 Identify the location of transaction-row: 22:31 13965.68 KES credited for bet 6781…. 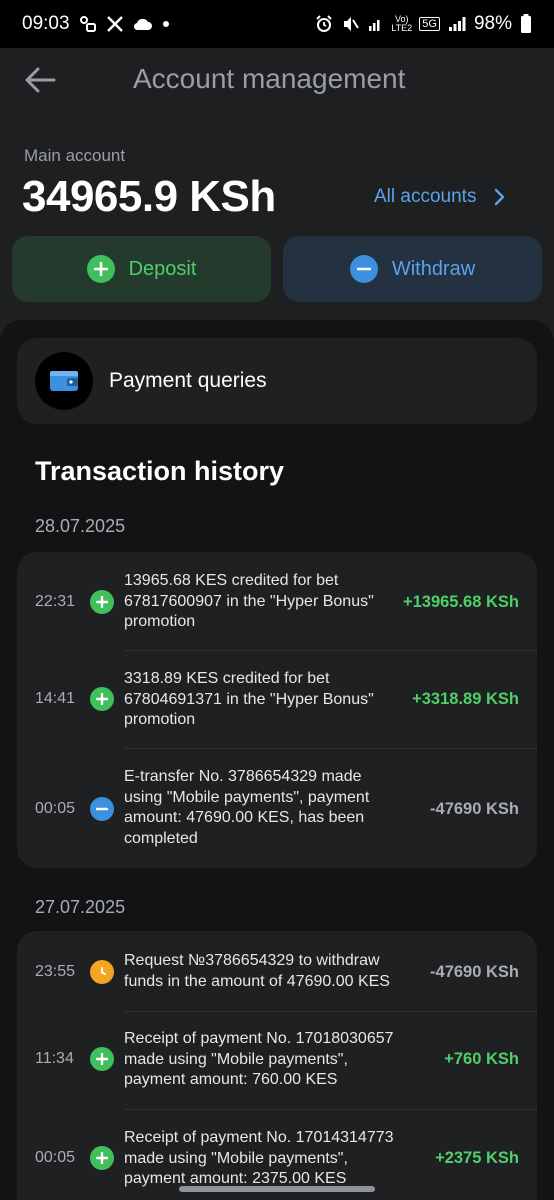
(277, 601).